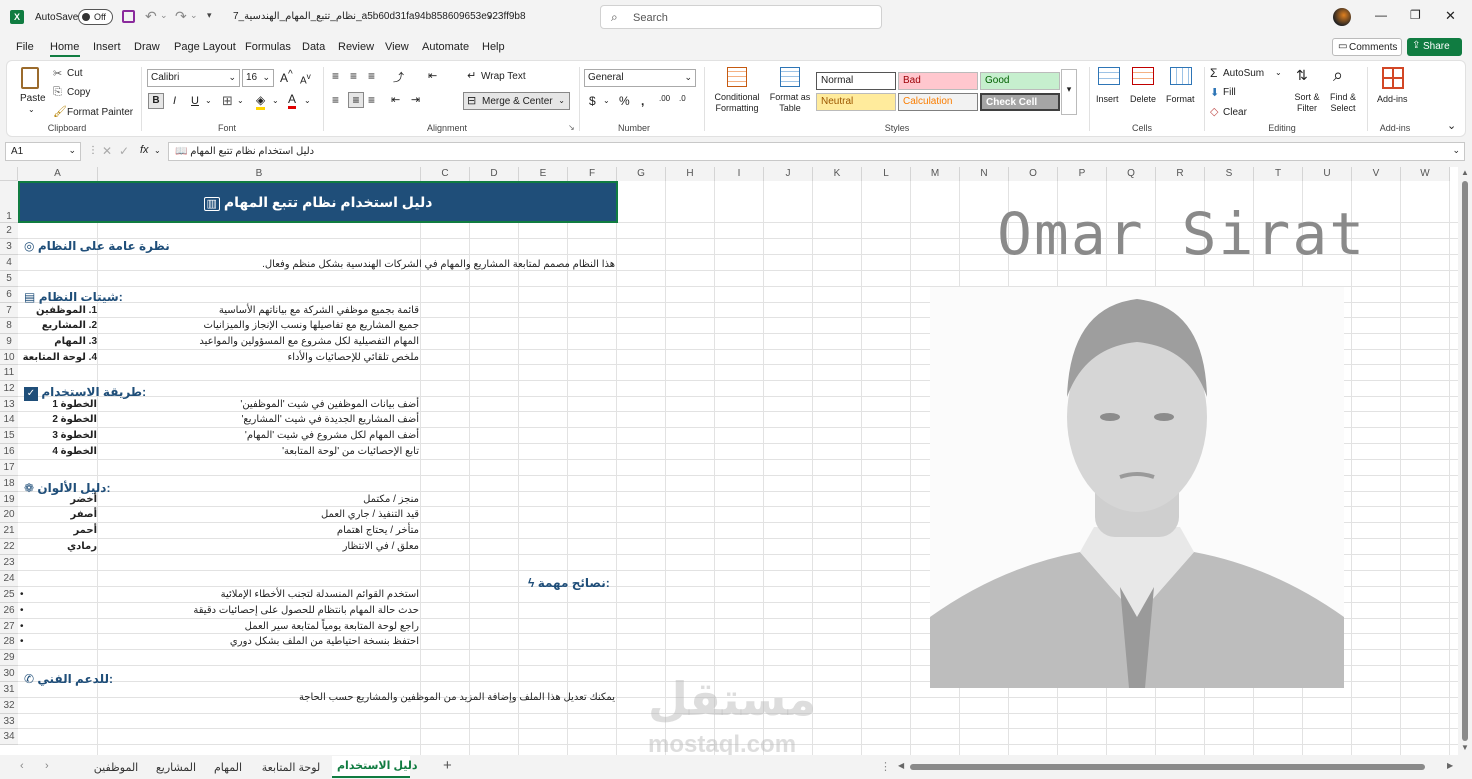 This screenshot has width=1472, height=779. I want to click on tab-projects: المشاريع, so click(176, 768).